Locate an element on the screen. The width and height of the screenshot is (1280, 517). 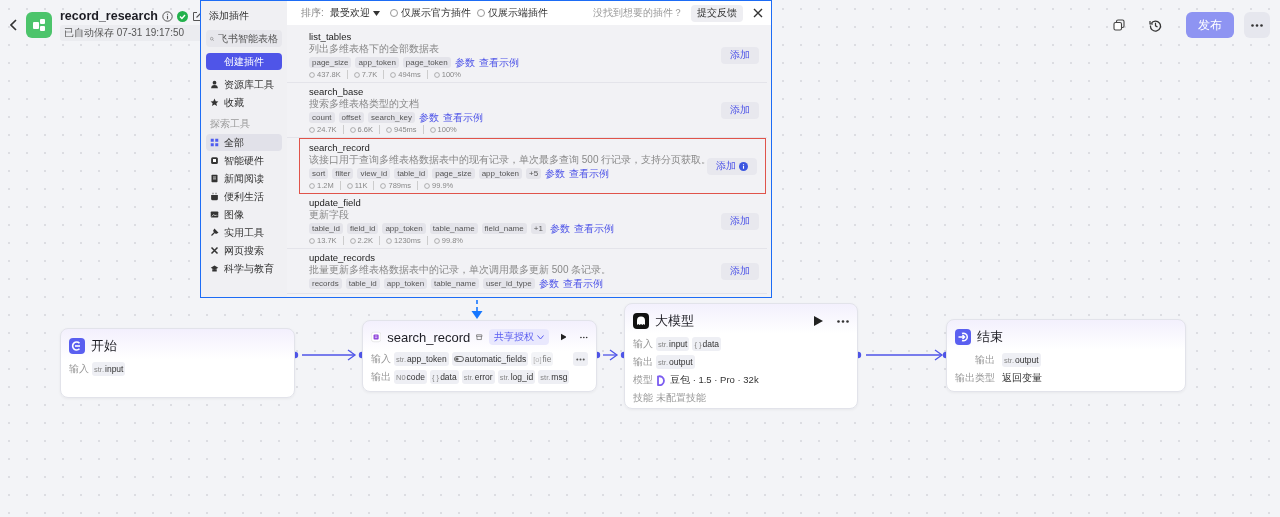
category-item: 网页搜索 is located at coordinates (244, 250).